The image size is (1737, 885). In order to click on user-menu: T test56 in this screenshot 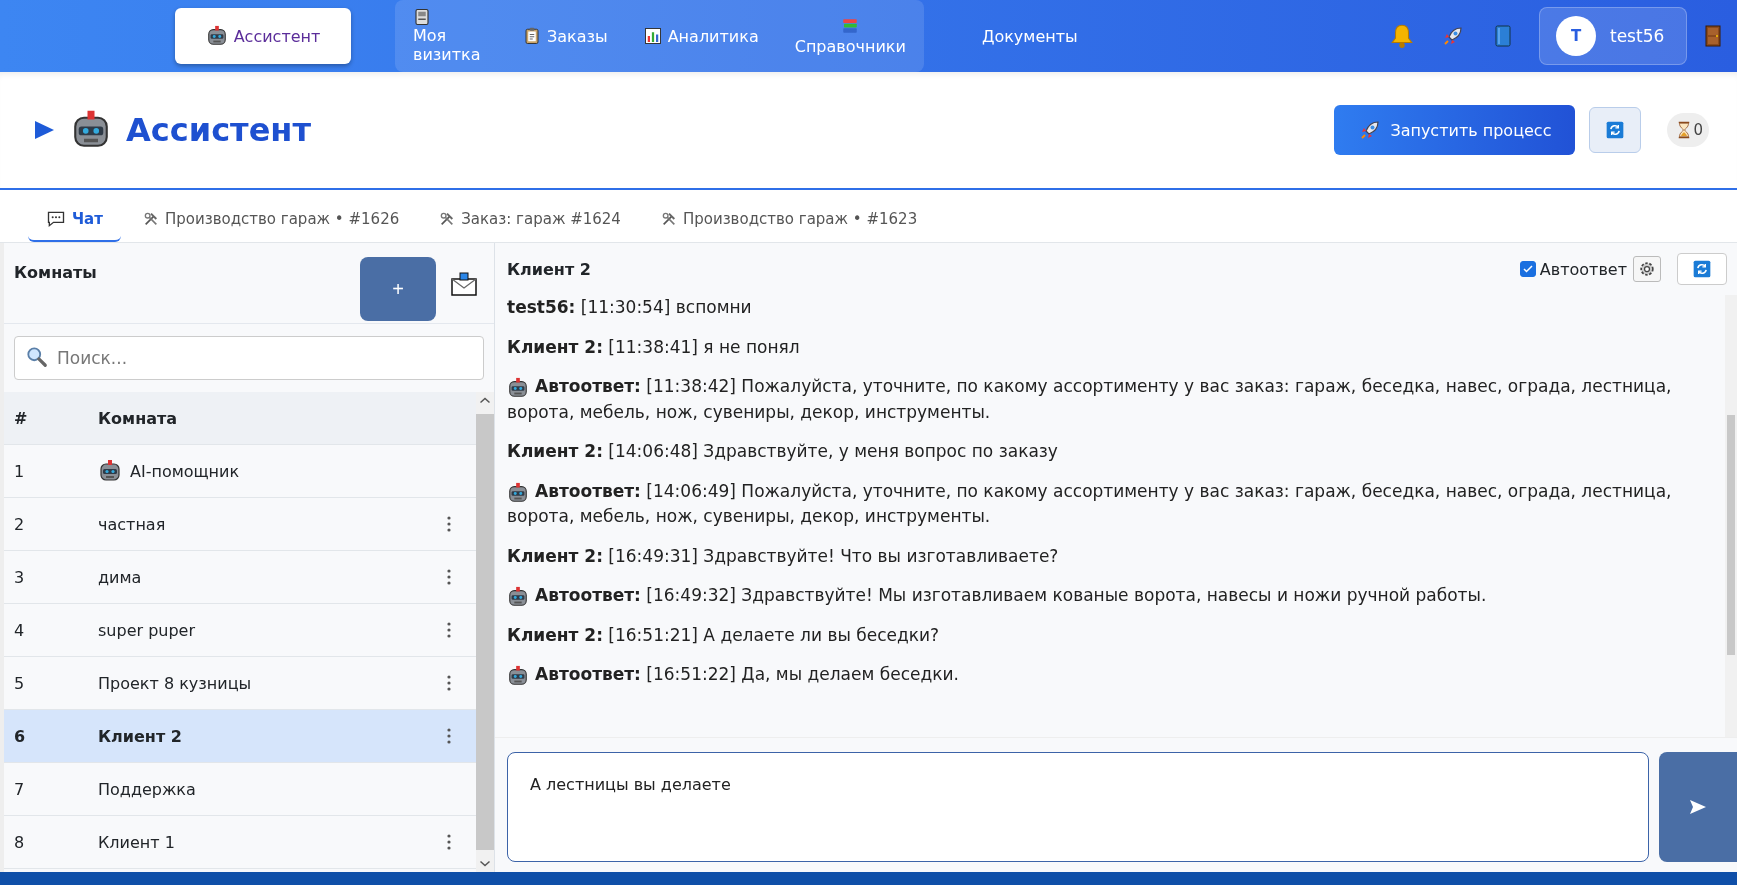, I will do `click(1613, 36)`.